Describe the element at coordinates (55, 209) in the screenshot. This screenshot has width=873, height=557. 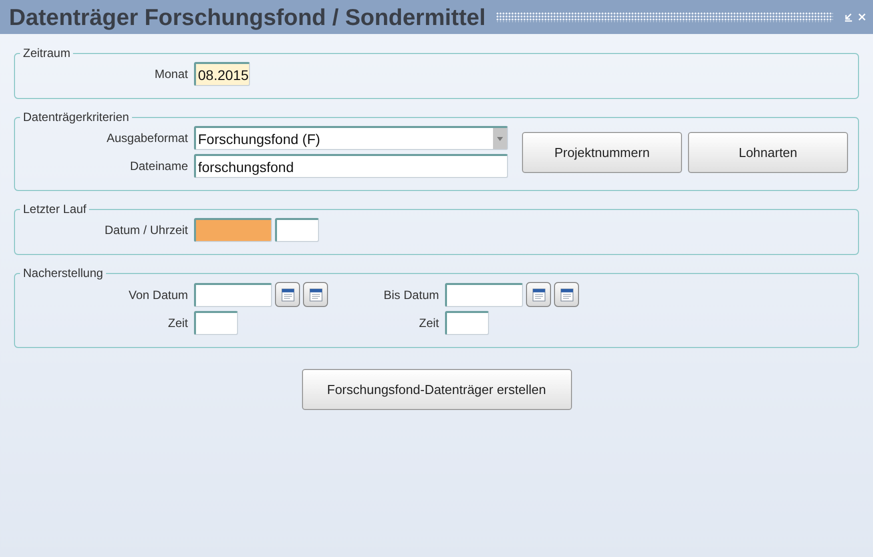
I see `group-title: Letzter Lauf` at that location.